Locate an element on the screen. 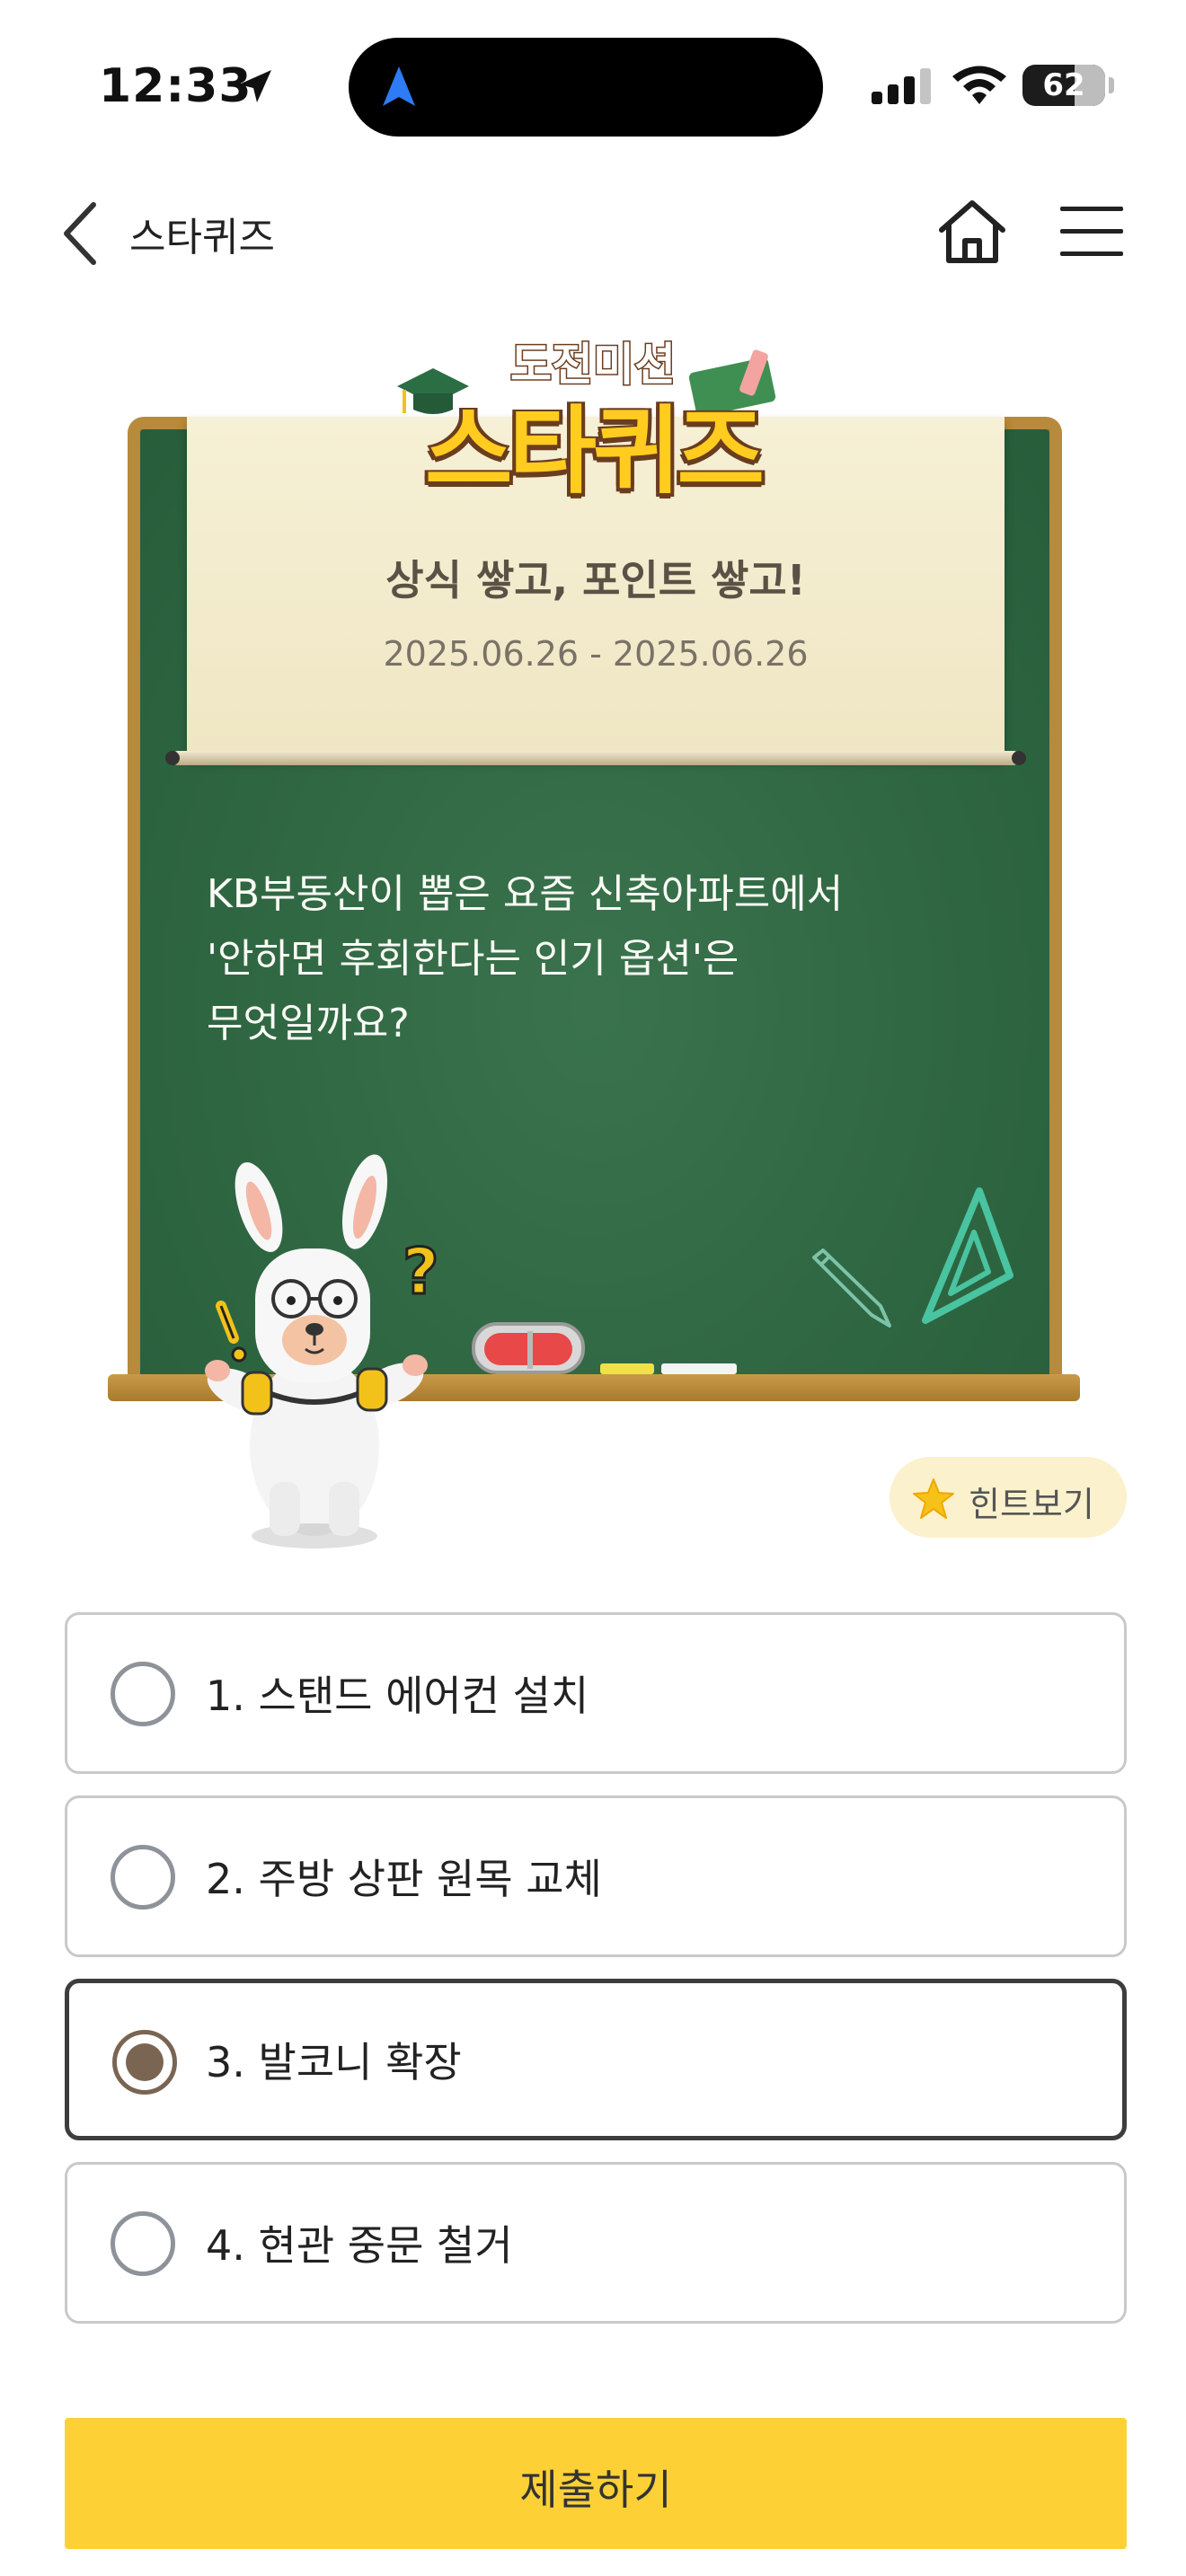 The height and width of the screenshot is (2576, 1186). chalk-drawing is located at coordinates (916, 1262).